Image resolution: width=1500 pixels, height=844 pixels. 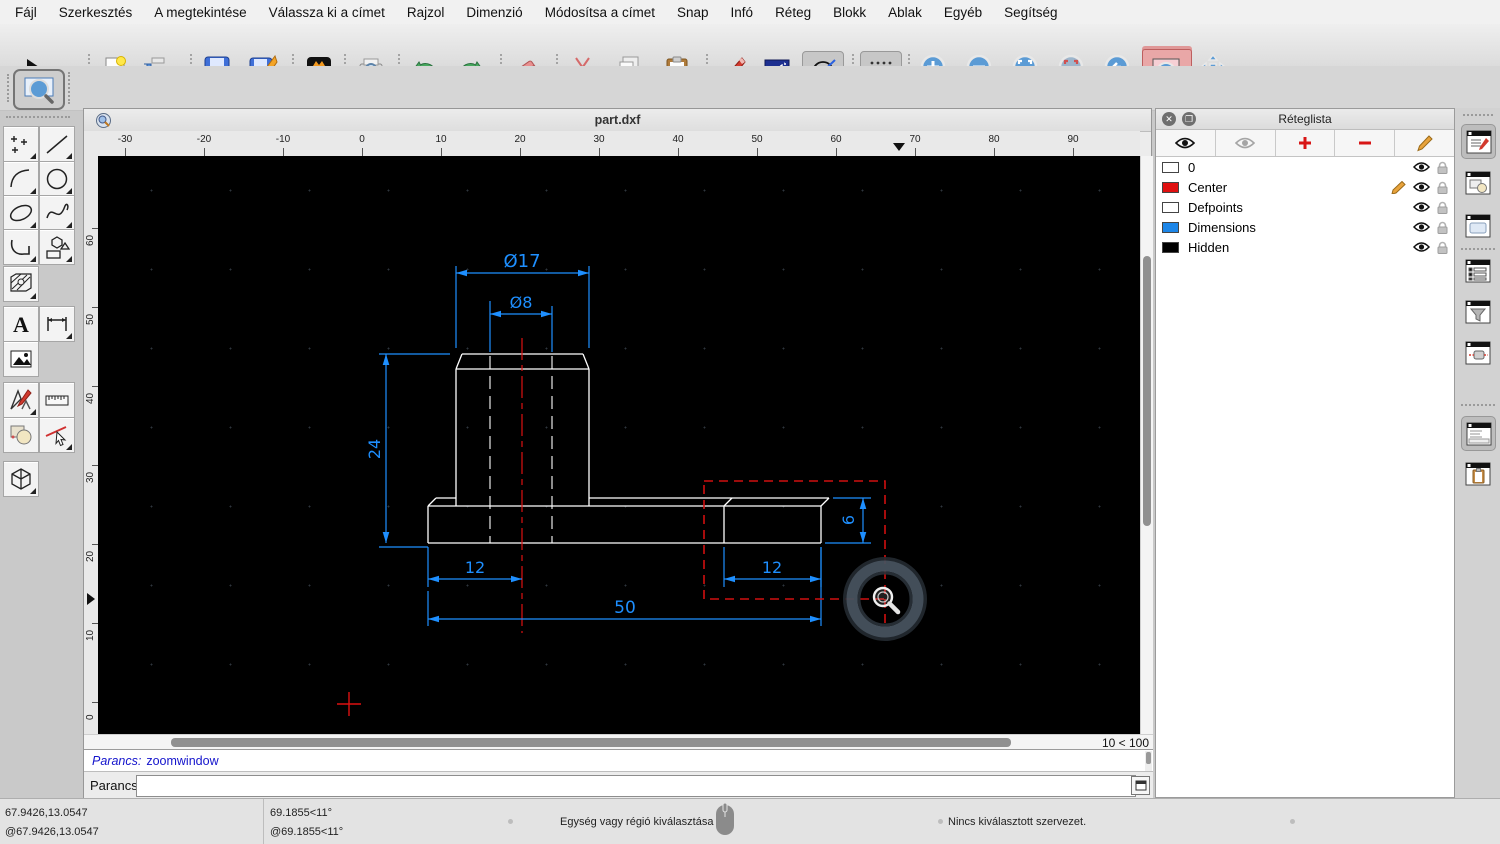 What do you see at coordinates (1147, 391) in the screenshot?
I see `vertical-scrollbar-thumb` at bounding box center [1147, 391].